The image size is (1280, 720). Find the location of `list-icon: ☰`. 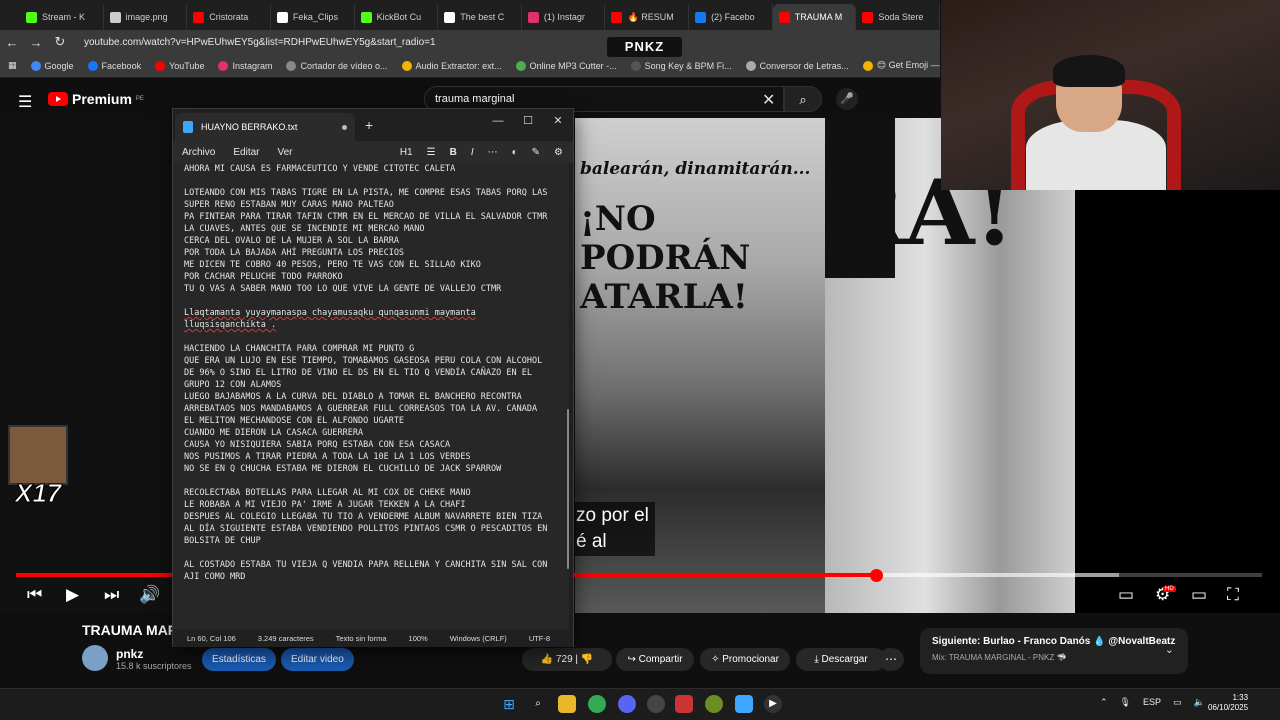

list-icon: ☰ is located at coordinates (431, 152).